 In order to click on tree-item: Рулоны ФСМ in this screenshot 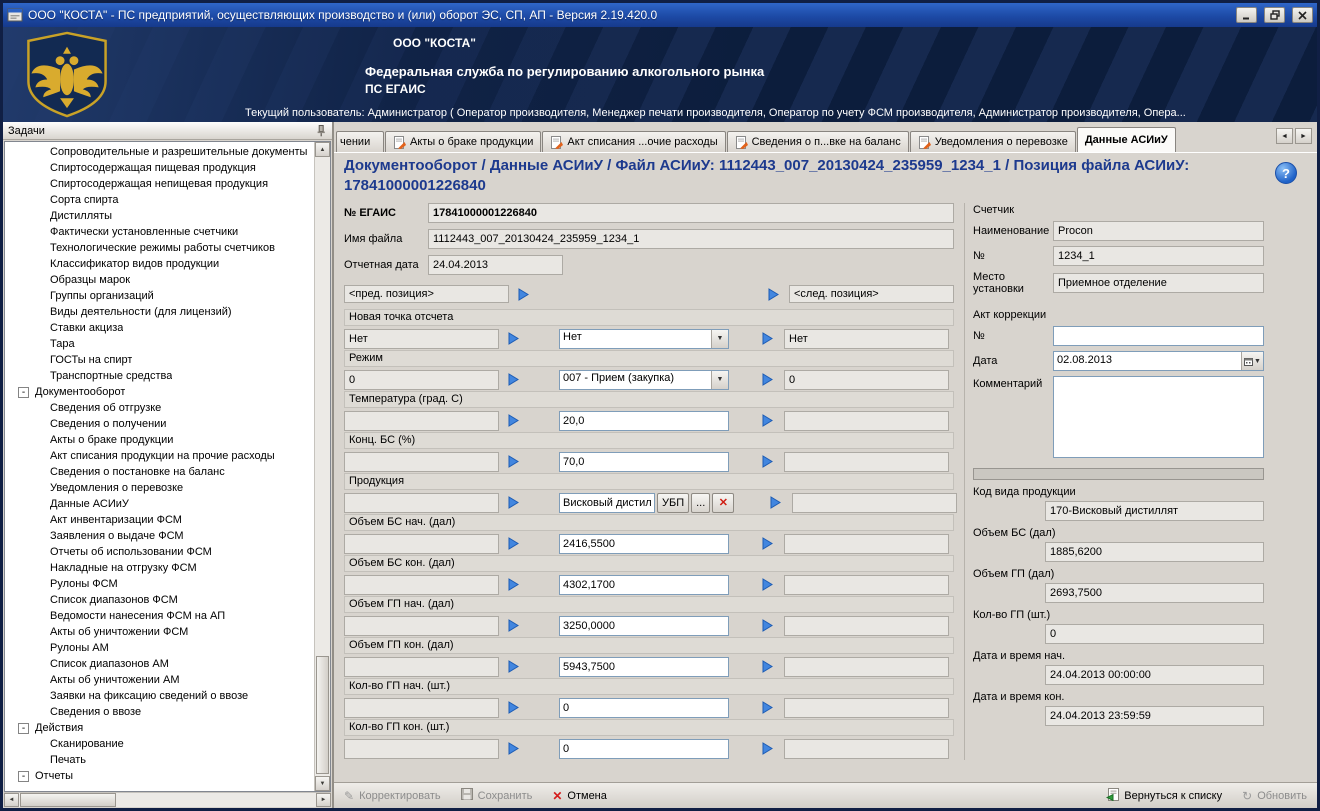, I will do `click(159, 584)`.